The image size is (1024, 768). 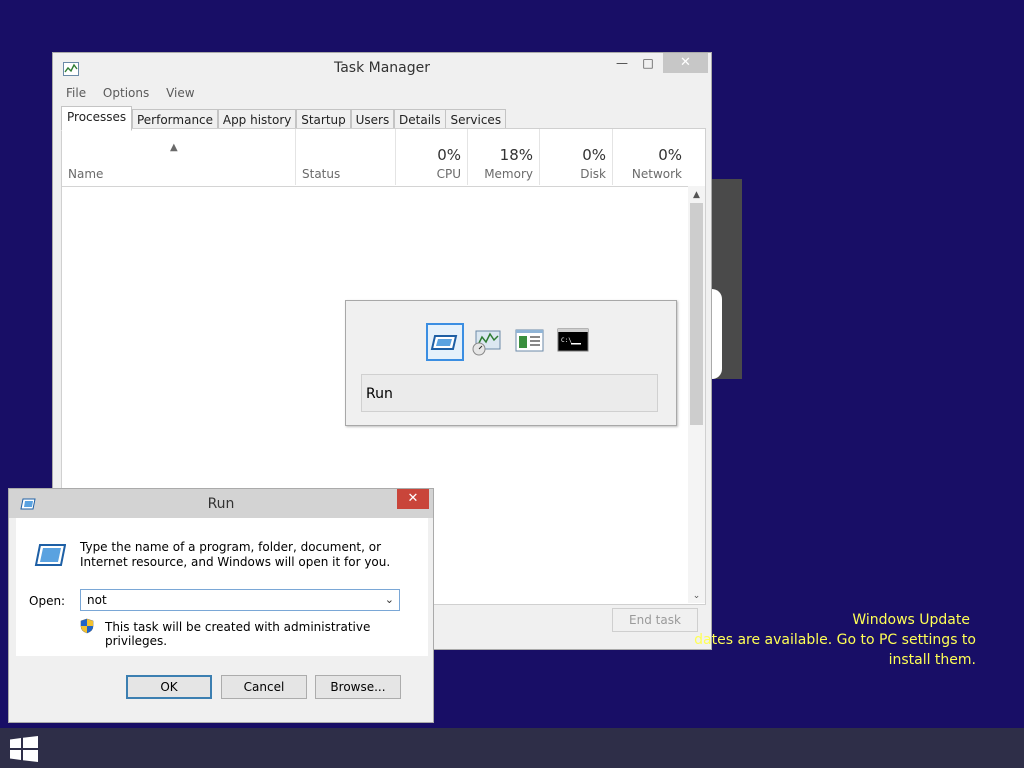 I want to click on column-header-status: Status, so click(x=346, y=157).